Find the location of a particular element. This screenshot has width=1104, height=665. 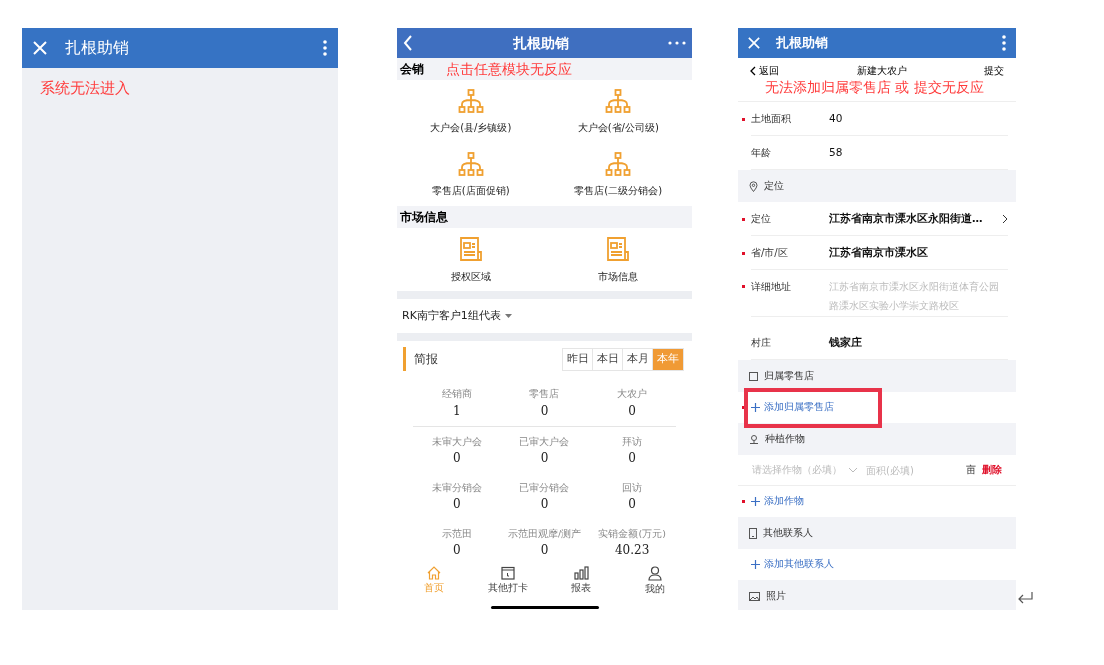

field-value: 58 is located at coordinates (918, 152).